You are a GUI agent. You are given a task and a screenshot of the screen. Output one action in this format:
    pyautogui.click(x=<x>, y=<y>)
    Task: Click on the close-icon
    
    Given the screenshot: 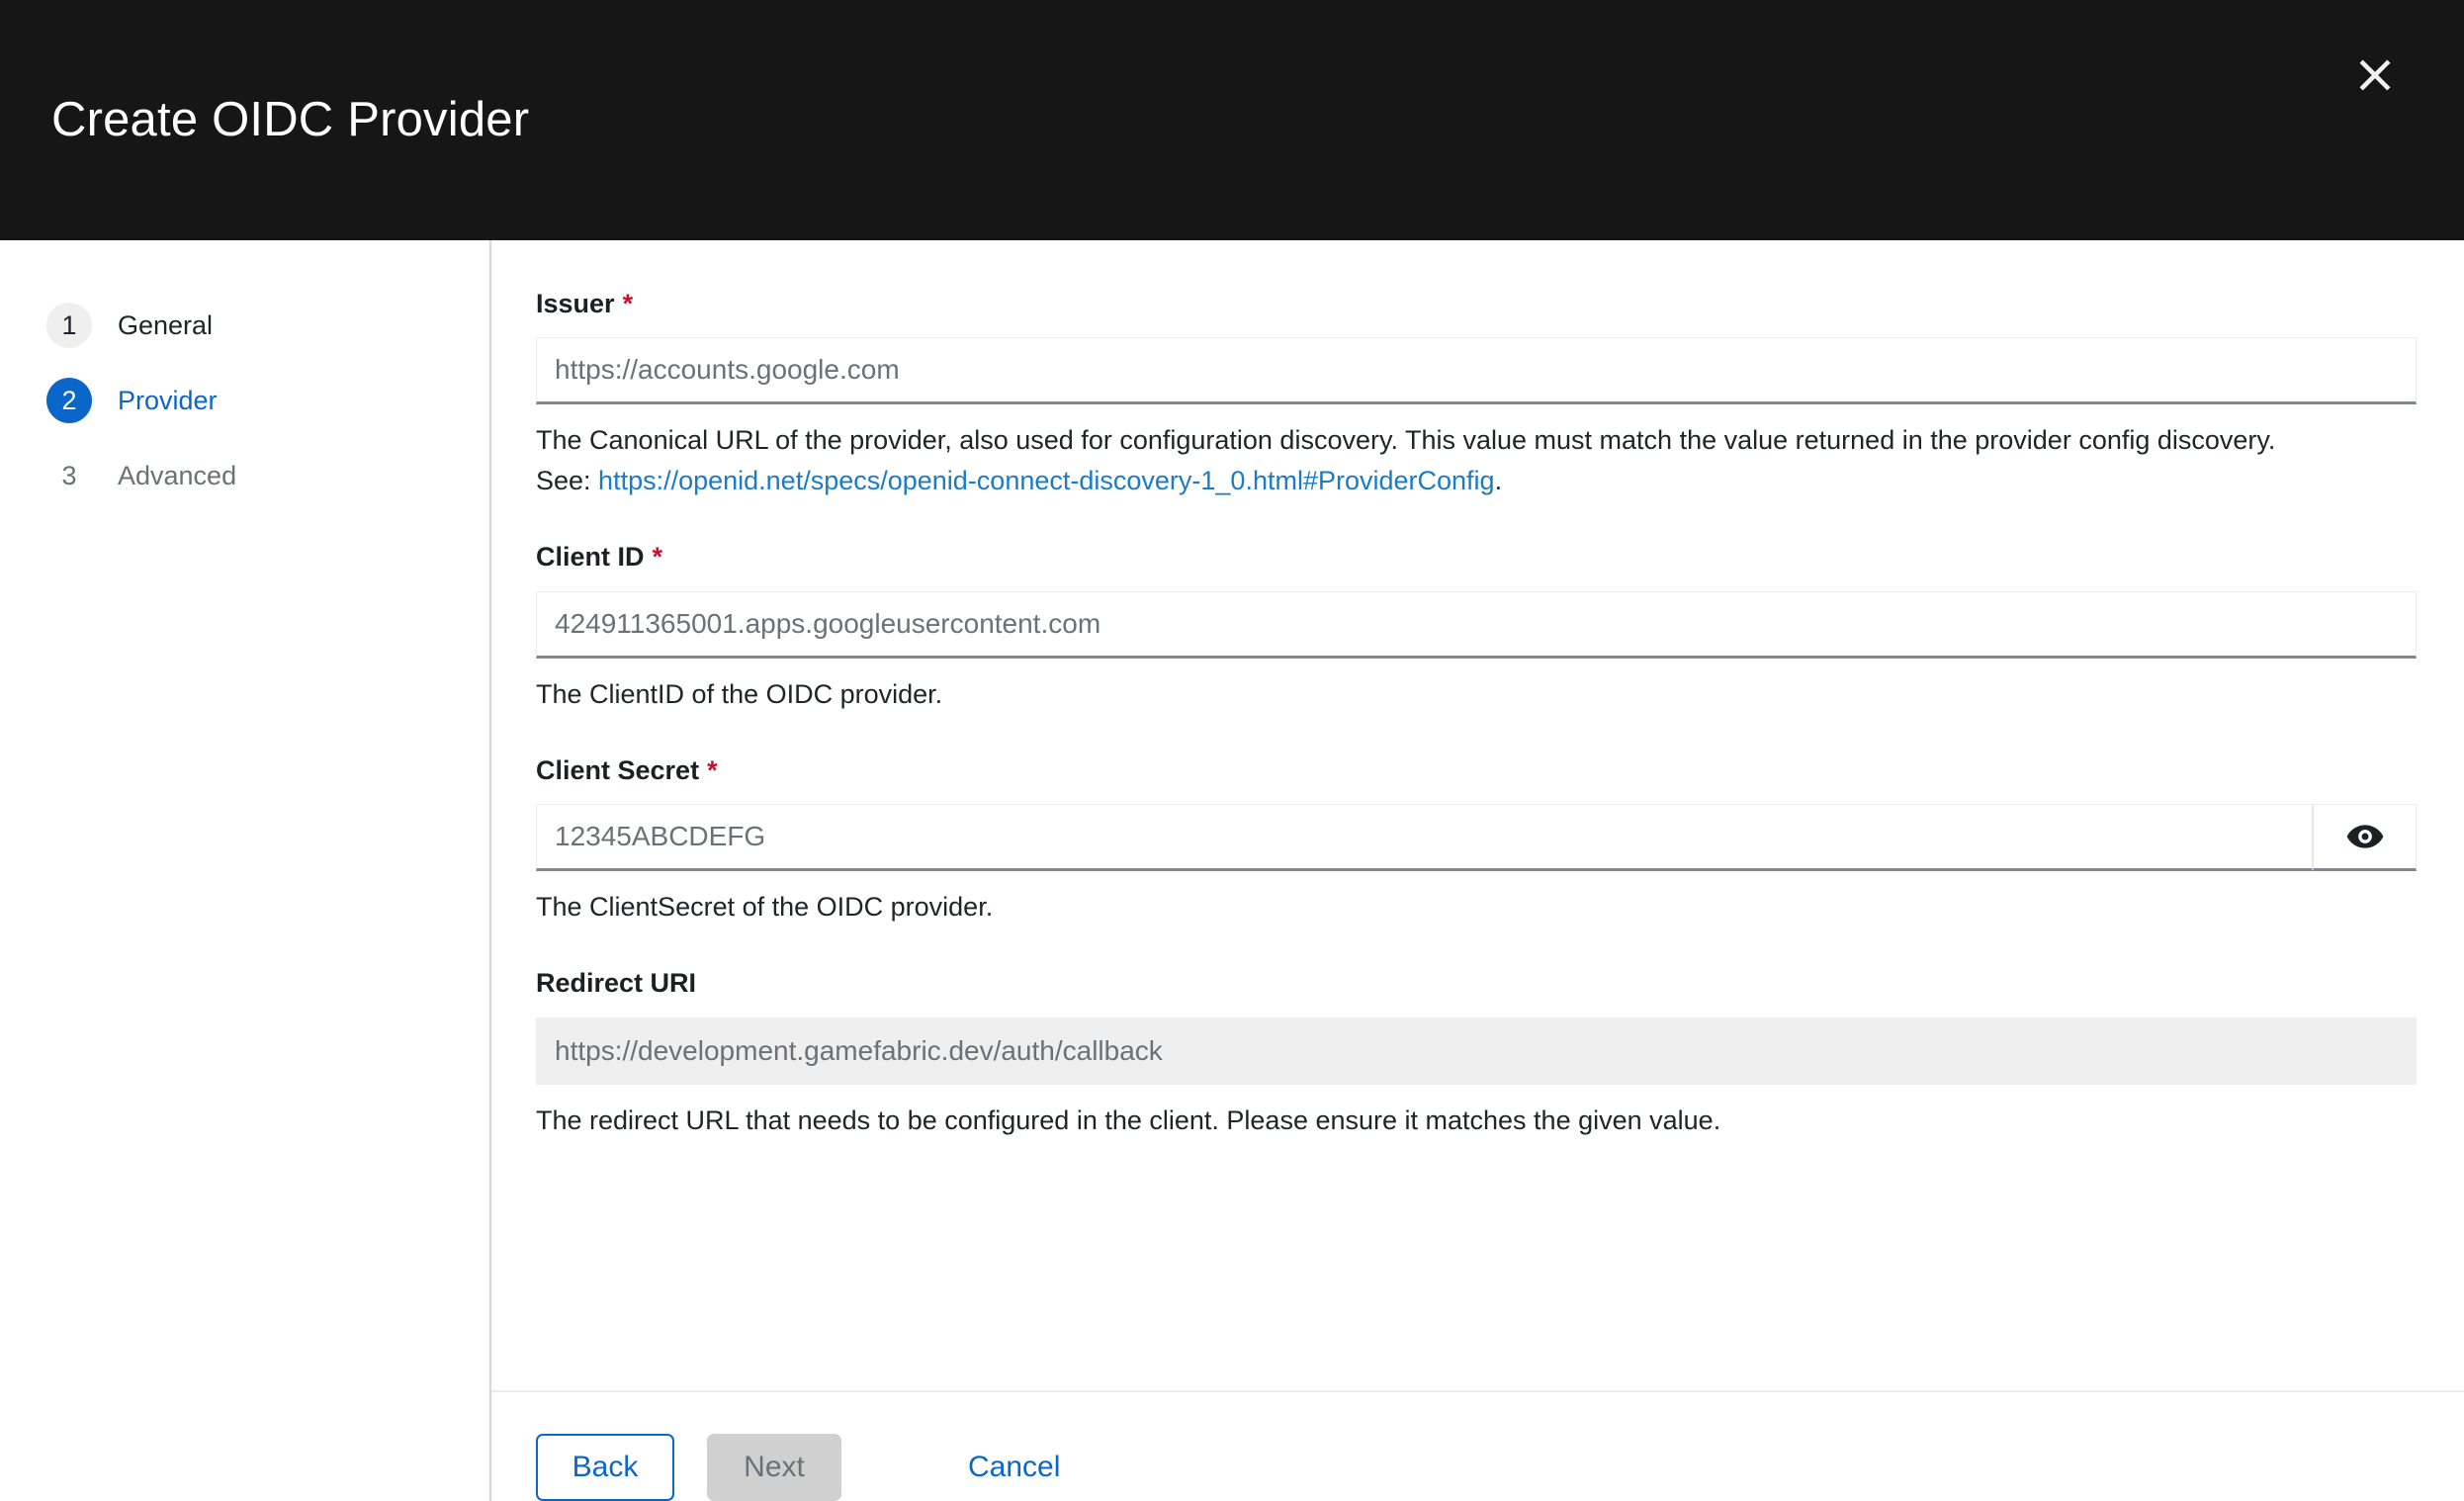 What is the action you would take?
    pyautogui.click(x=2375, y=75)
    